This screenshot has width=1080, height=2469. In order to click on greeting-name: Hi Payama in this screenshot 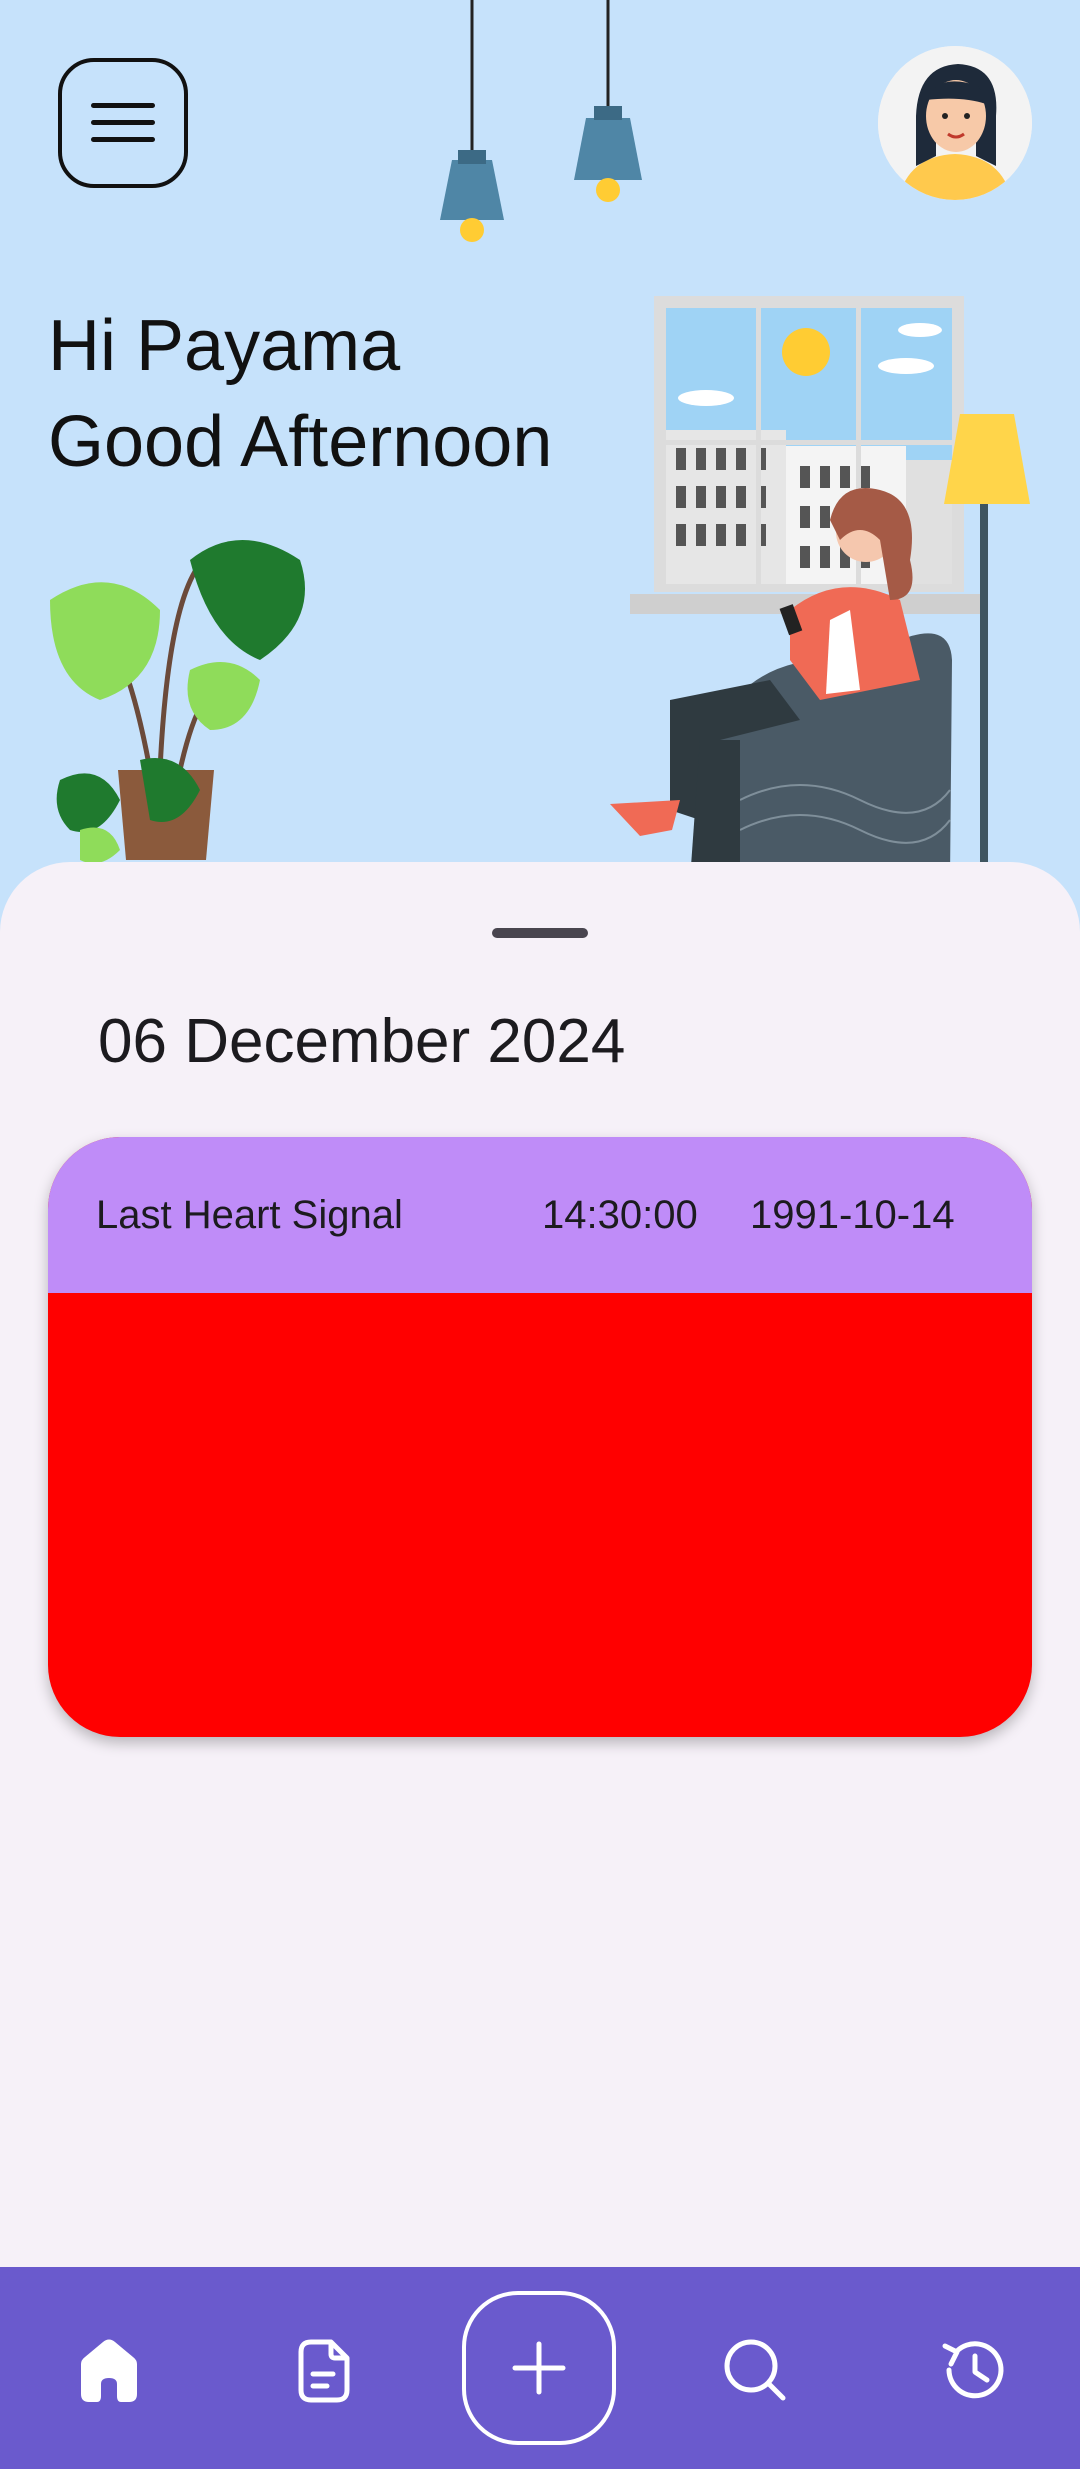, I will do `click(224, 346)`.